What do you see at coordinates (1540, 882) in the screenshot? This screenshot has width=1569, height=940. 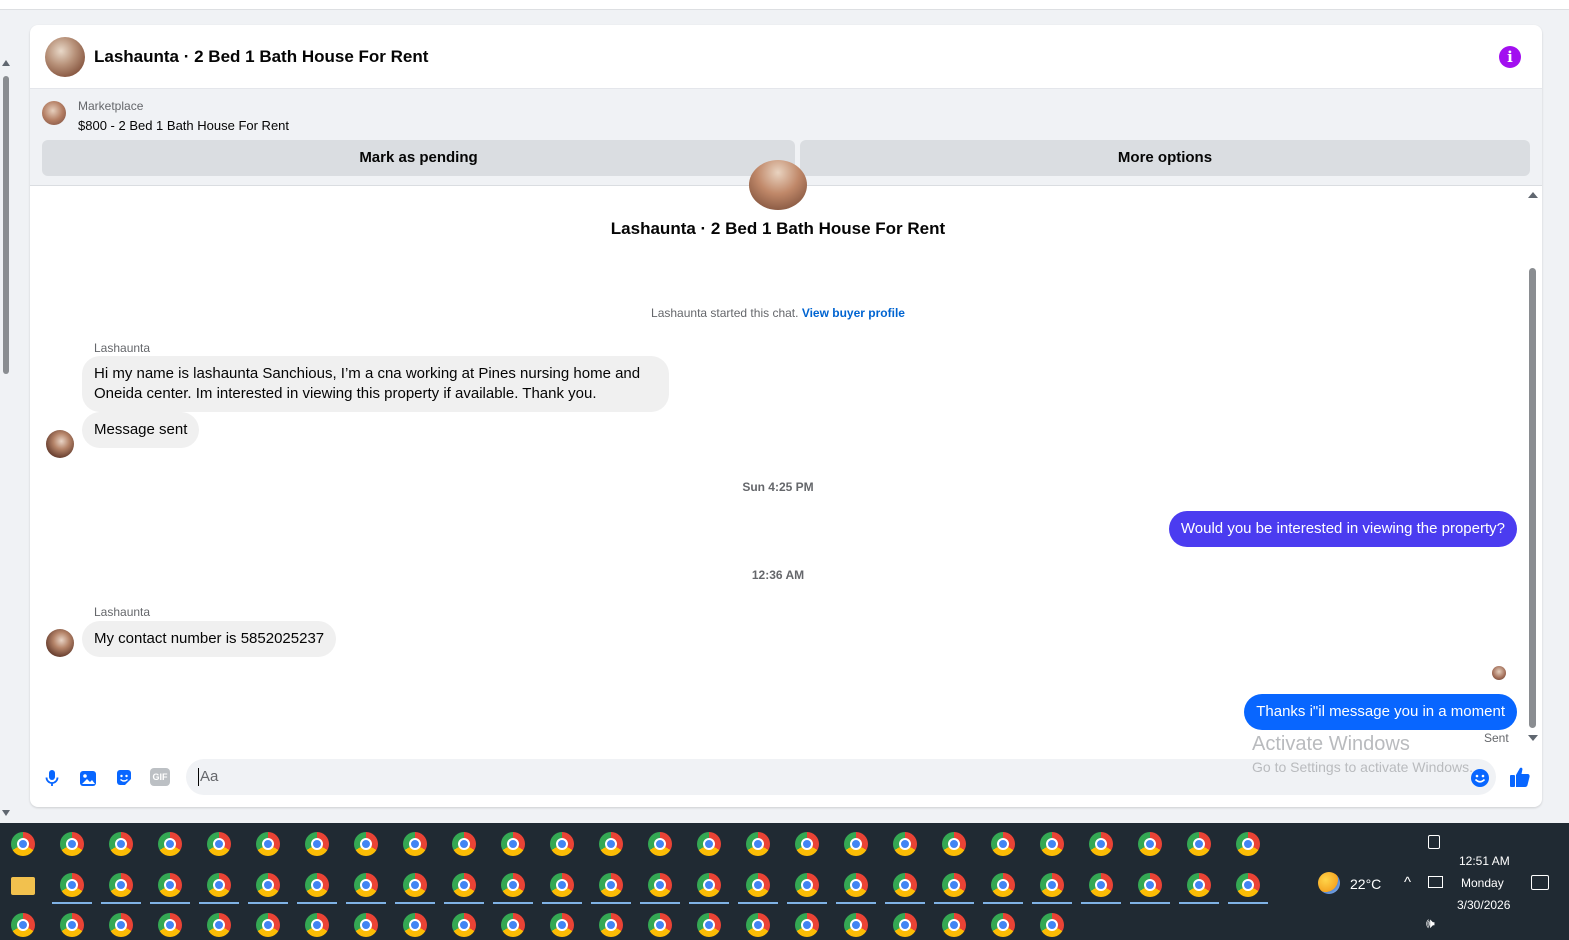 I see `notifications-icon` at bounding box center [1540, 882].